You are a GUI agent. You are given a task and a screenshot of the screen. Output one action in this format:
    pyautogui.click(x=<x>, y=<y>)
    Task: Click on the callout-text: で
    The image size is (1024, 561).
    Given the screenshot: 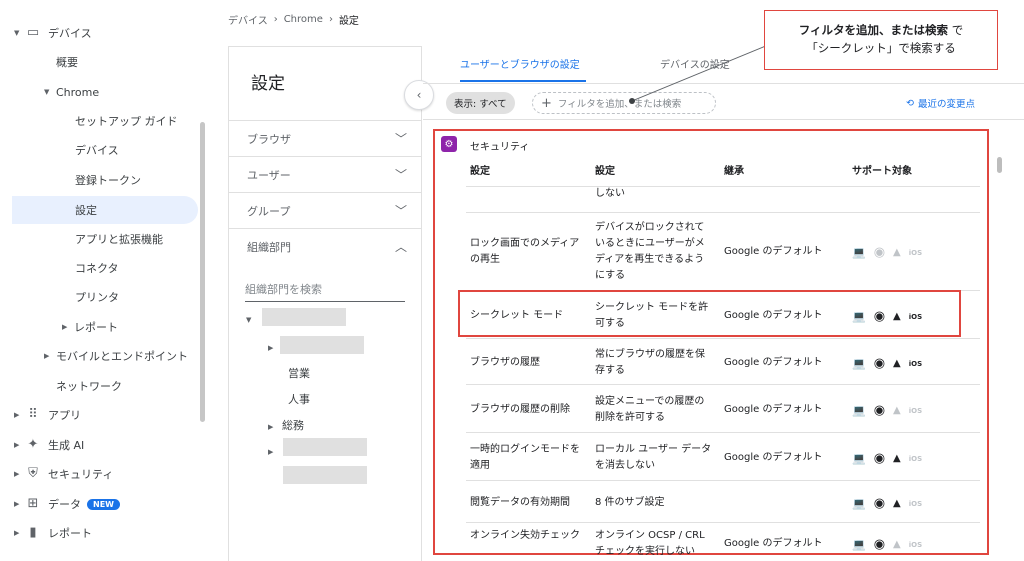 What is the action you would take?
    pyautogui.click(x=956, y=30)
    